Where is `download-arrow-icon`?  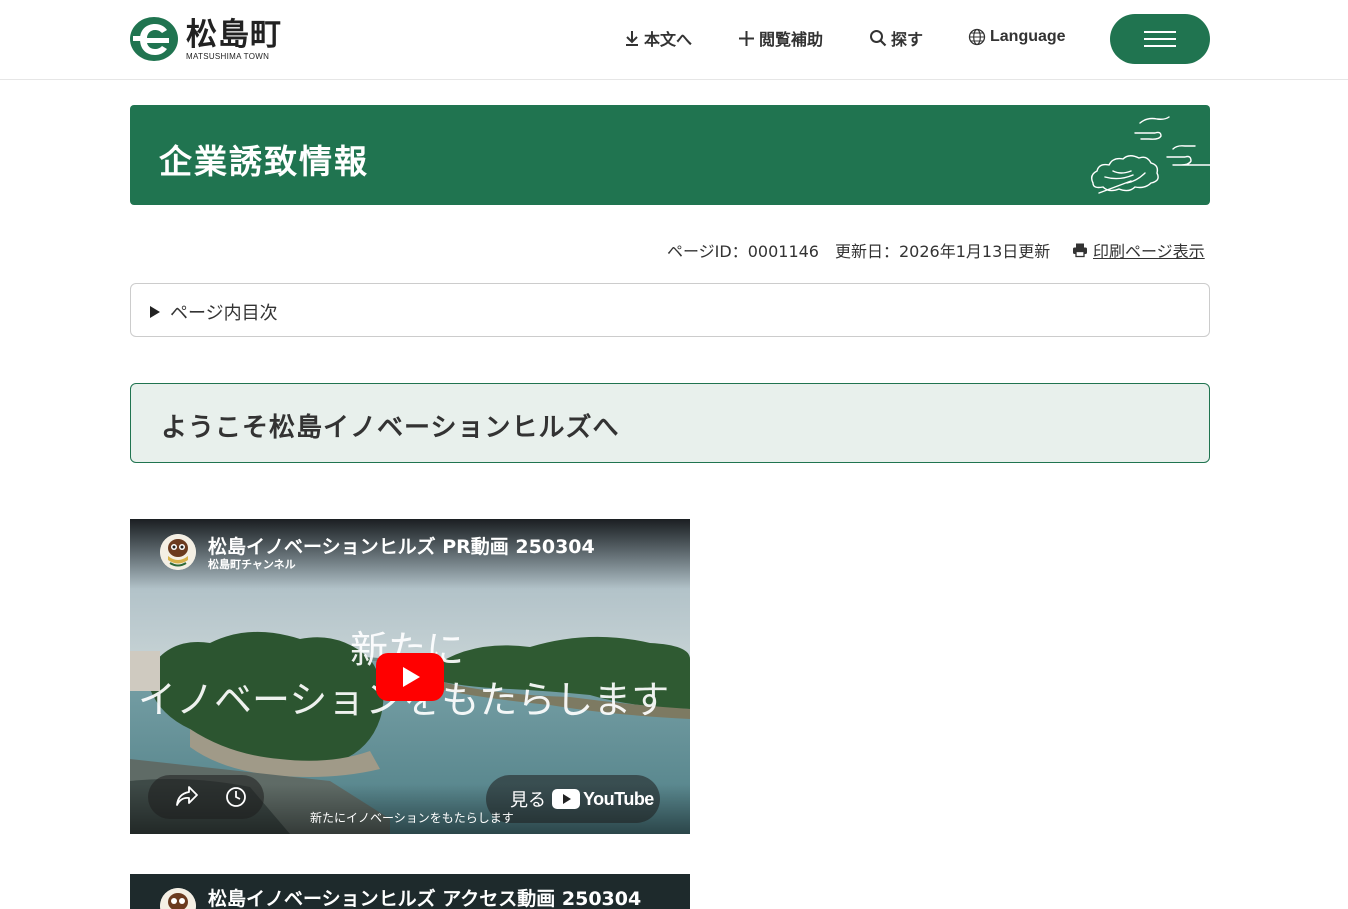
download-arrow-icon is located at coordinates (632, 38).